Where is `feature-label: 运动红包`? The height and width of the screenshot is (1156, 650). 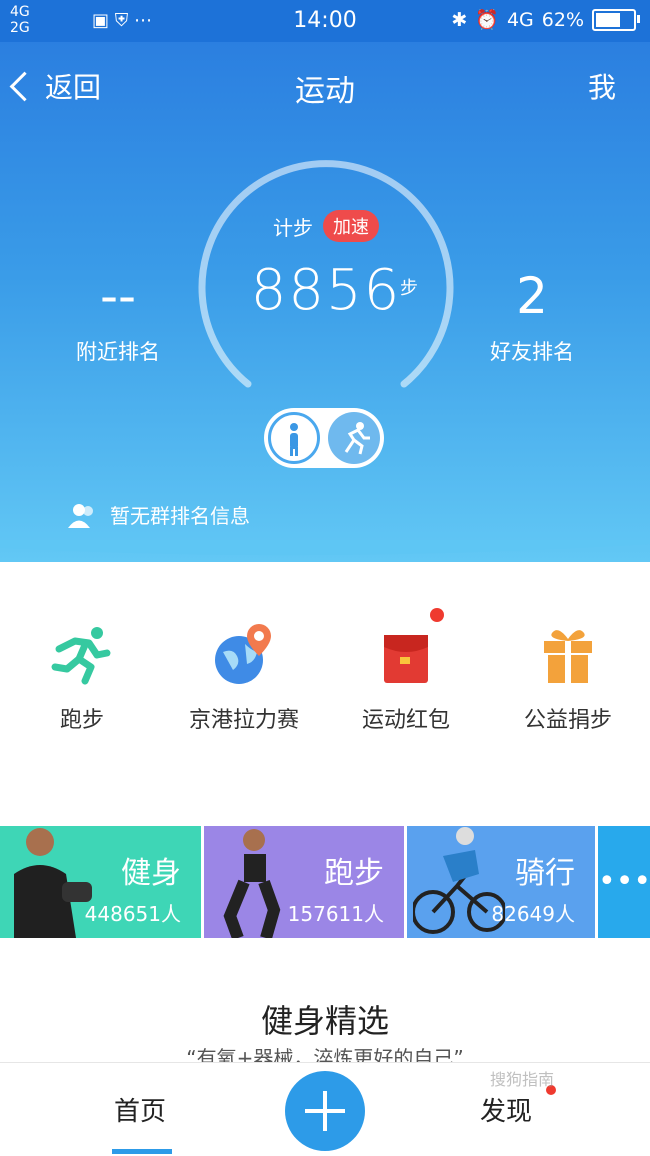
feature-label: 运动红包 is located at coordinates (405, 720).